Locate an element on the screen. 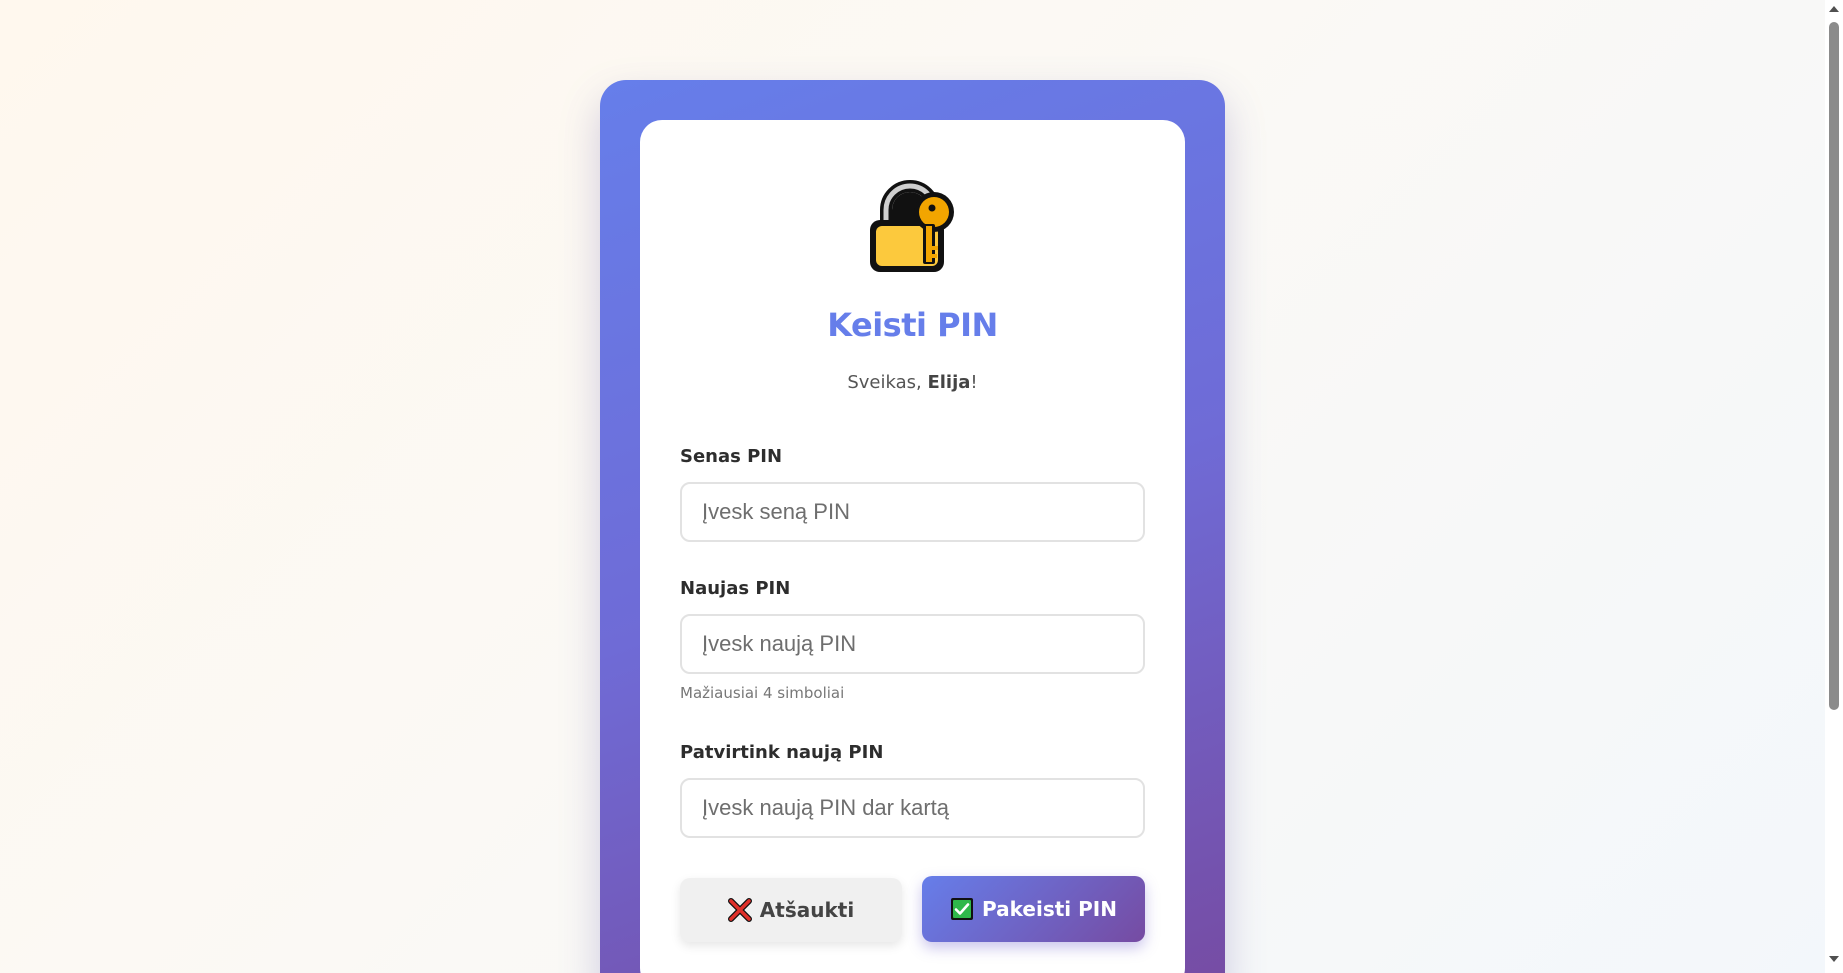 The image size is (1843, 973). page-title: Keisti PIN is located at coordinates (912, 325).